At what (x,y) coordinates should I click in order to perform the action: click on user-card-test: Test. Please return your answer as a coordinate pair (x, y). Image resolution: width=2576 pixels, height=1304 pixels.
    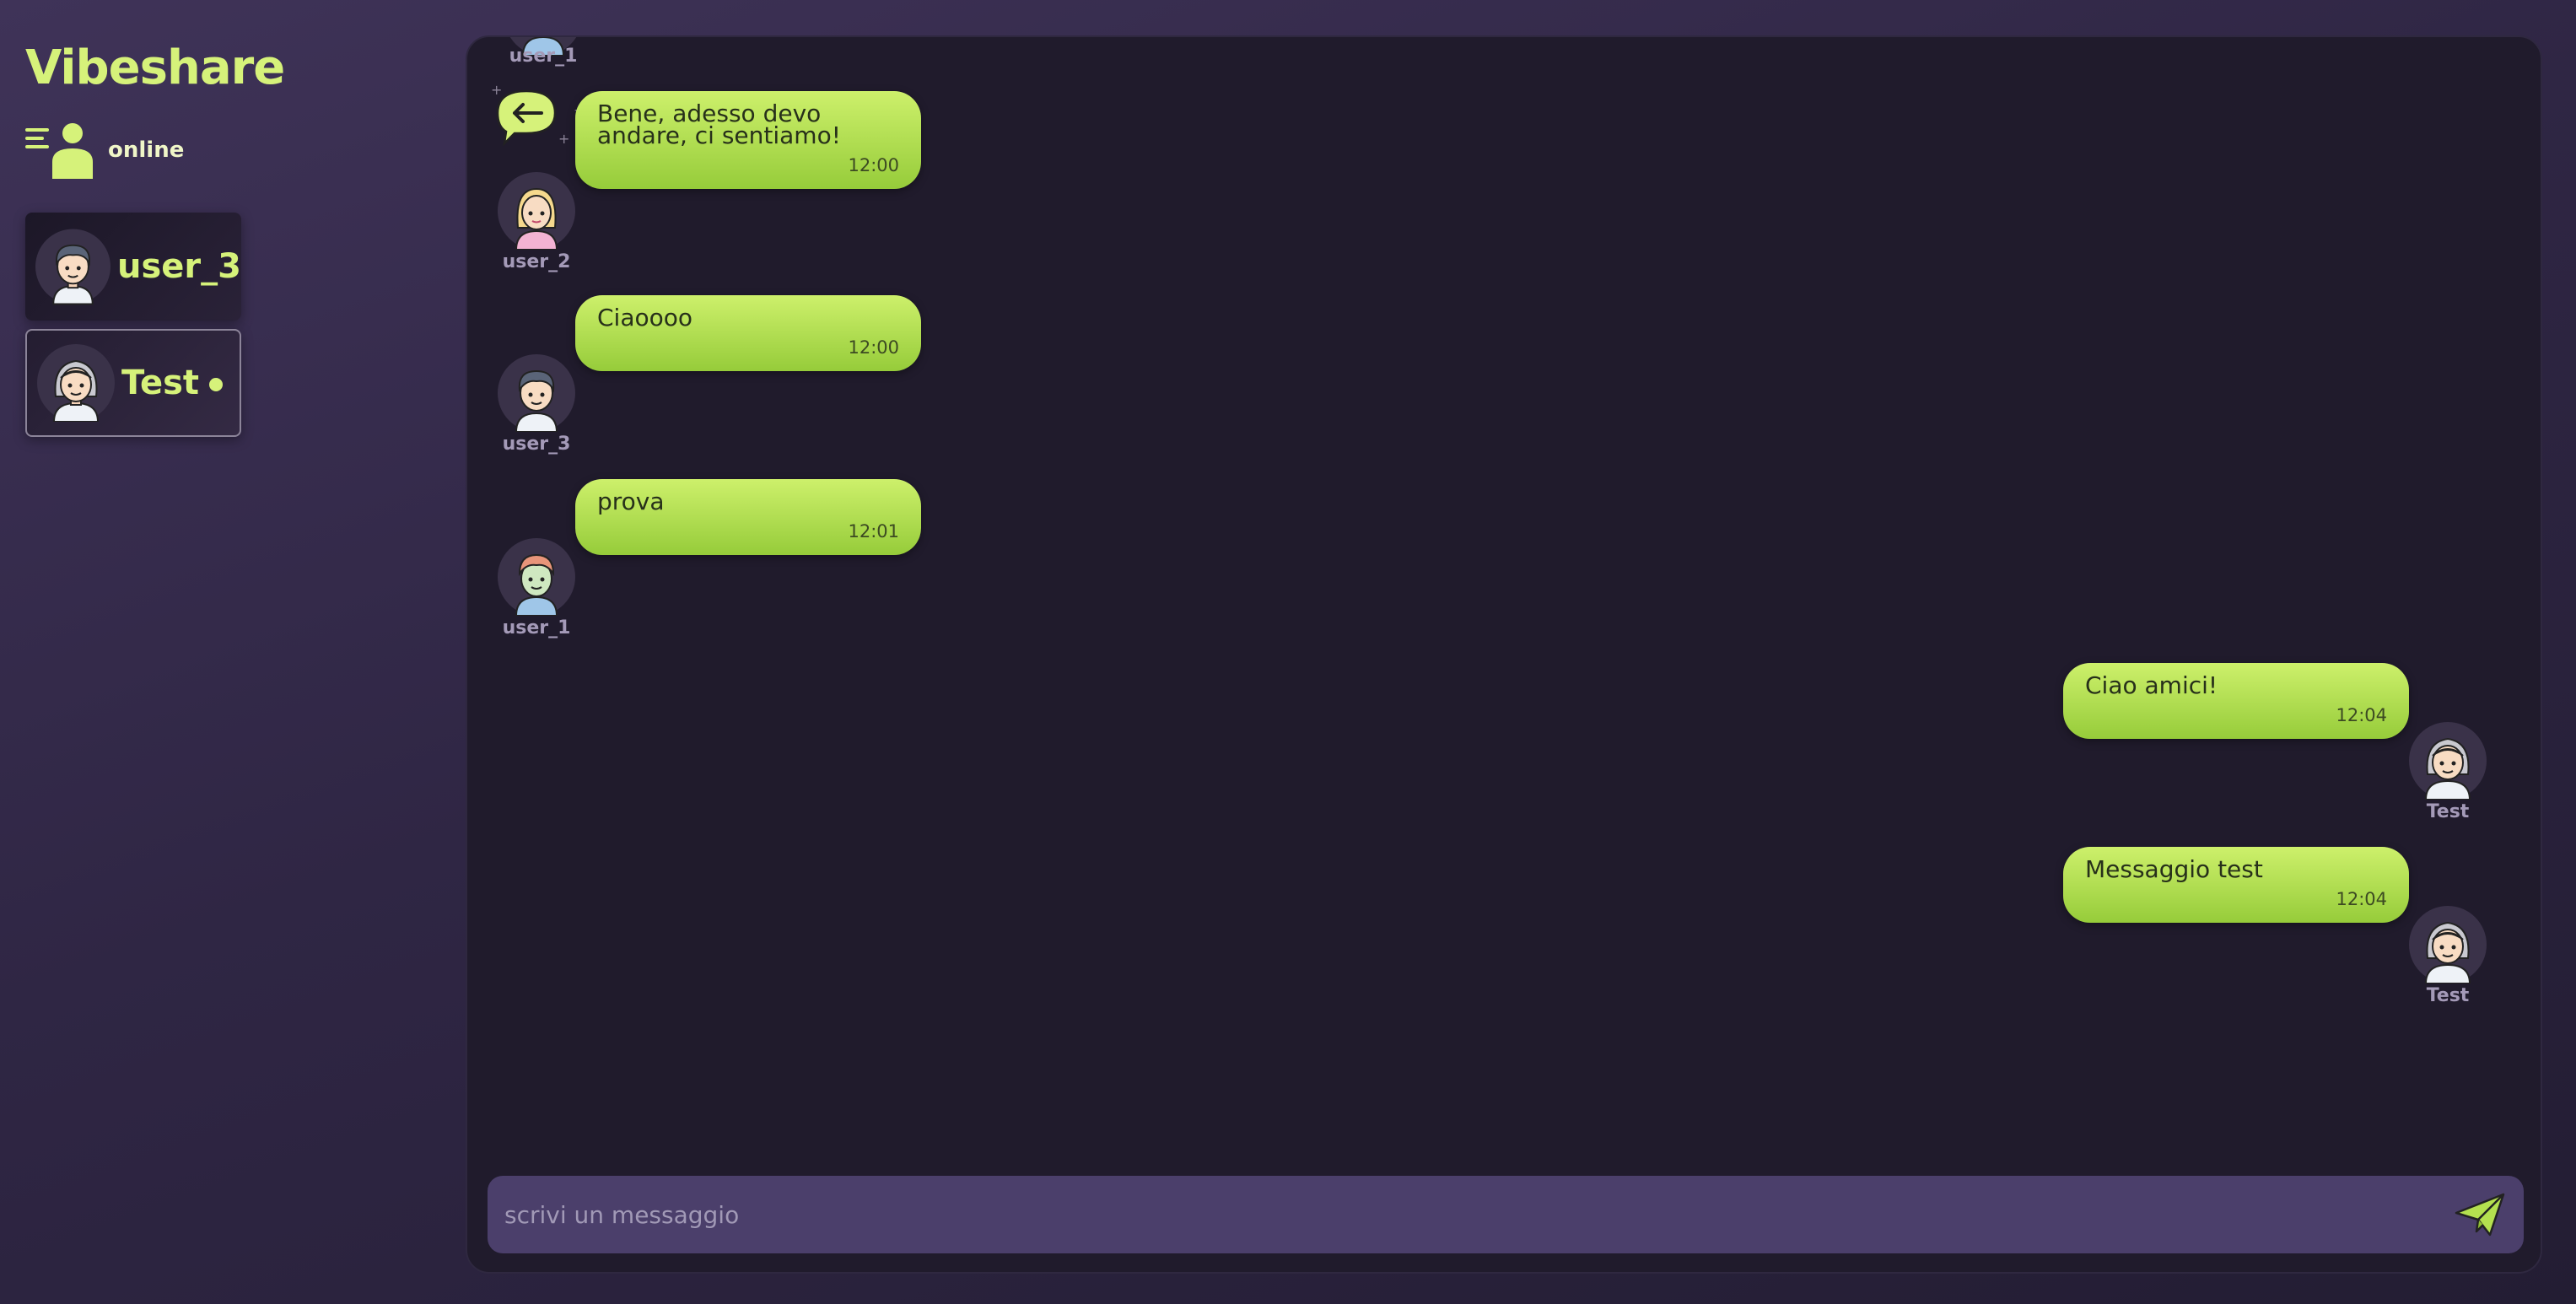
    Looking at the image, I should click on (133, 383).